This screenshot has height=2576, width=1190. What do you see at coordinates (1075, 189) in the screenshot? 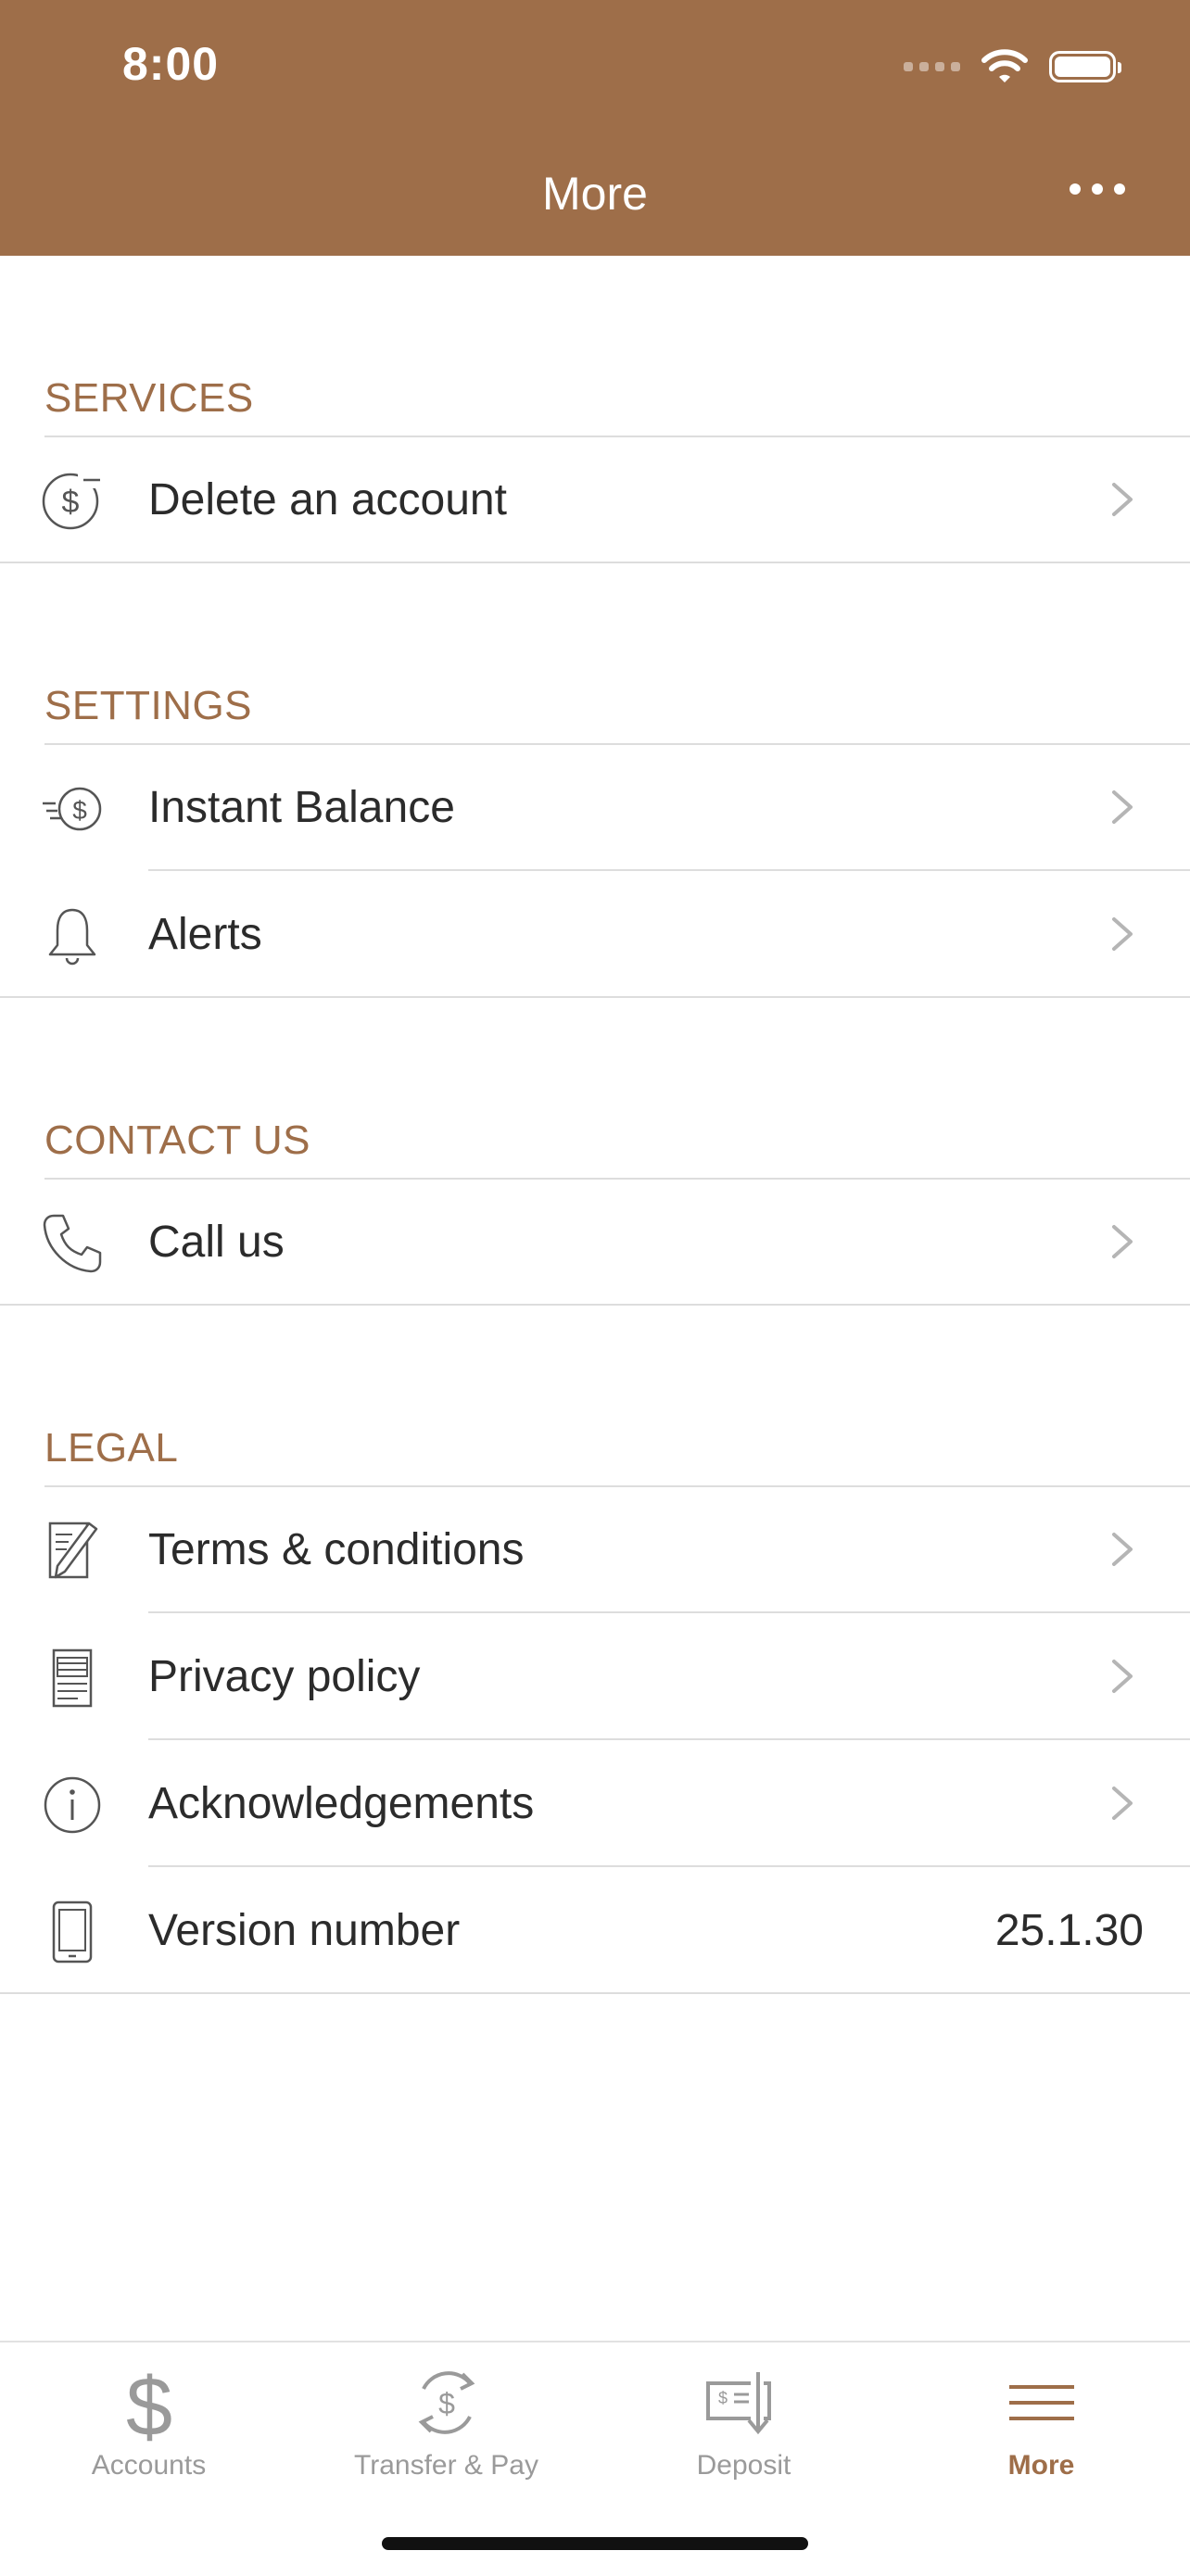
I see `more-dots-icon` at bounding box center [1075, 189].